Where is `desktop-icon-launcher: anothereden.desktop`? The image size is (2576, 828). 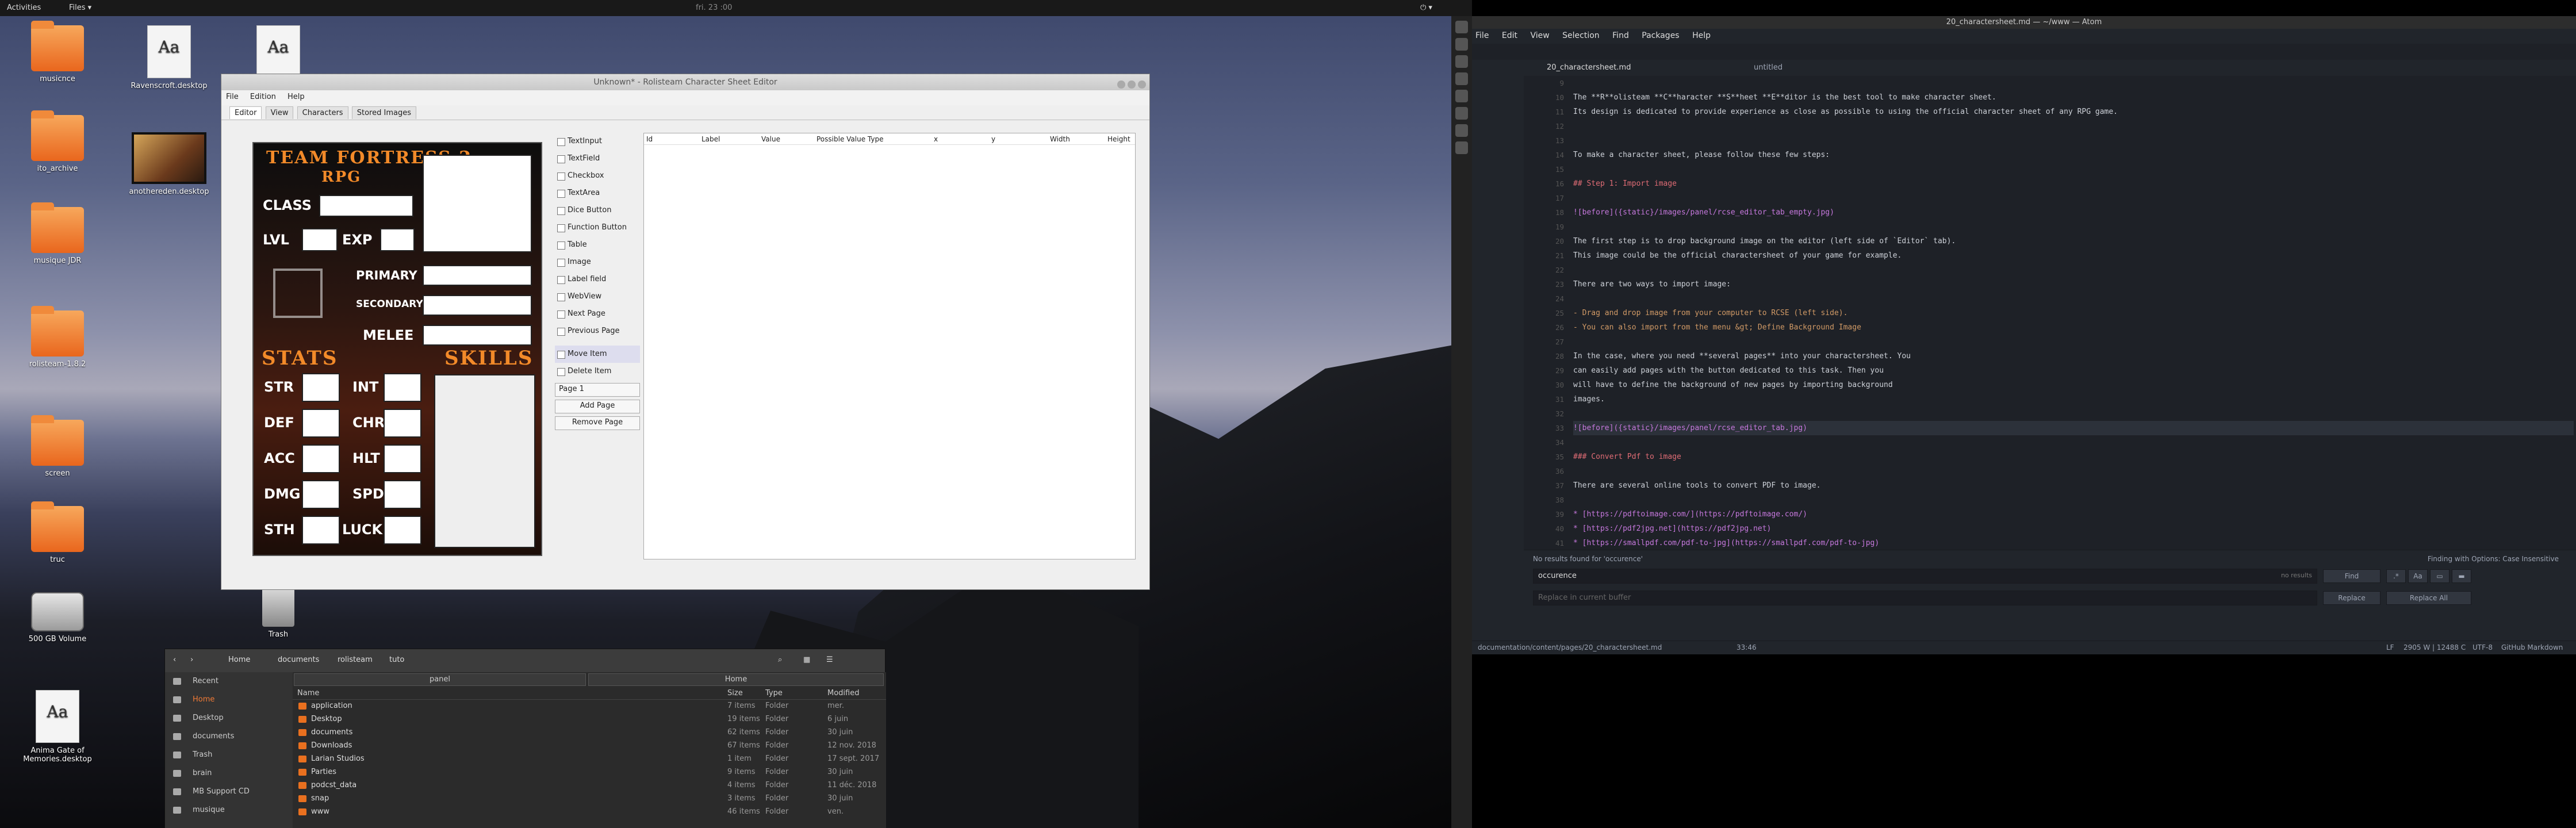
desktop-icon-launcher: anothereden.desktop is located at coordinates (169, 164).